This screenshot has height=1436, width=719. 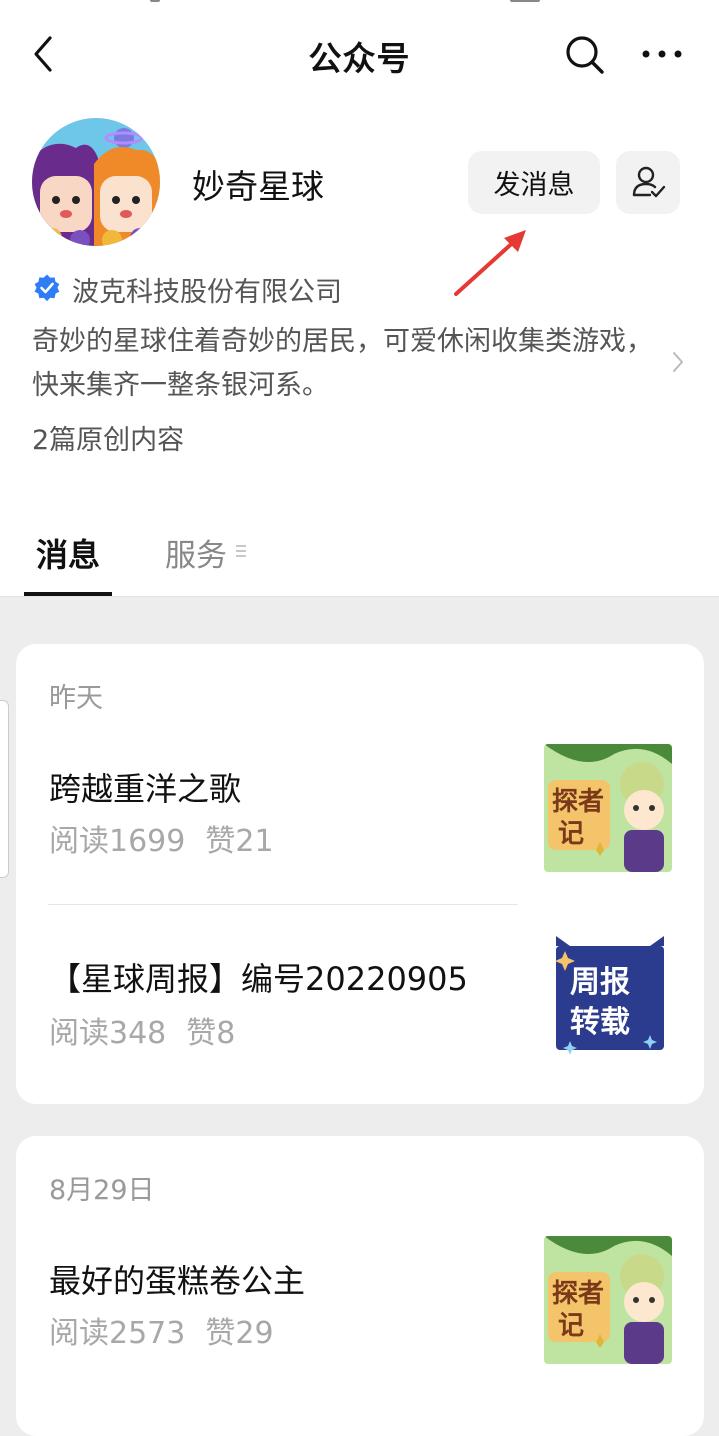 I want to click on search-icon, so click(x=584, y=54).